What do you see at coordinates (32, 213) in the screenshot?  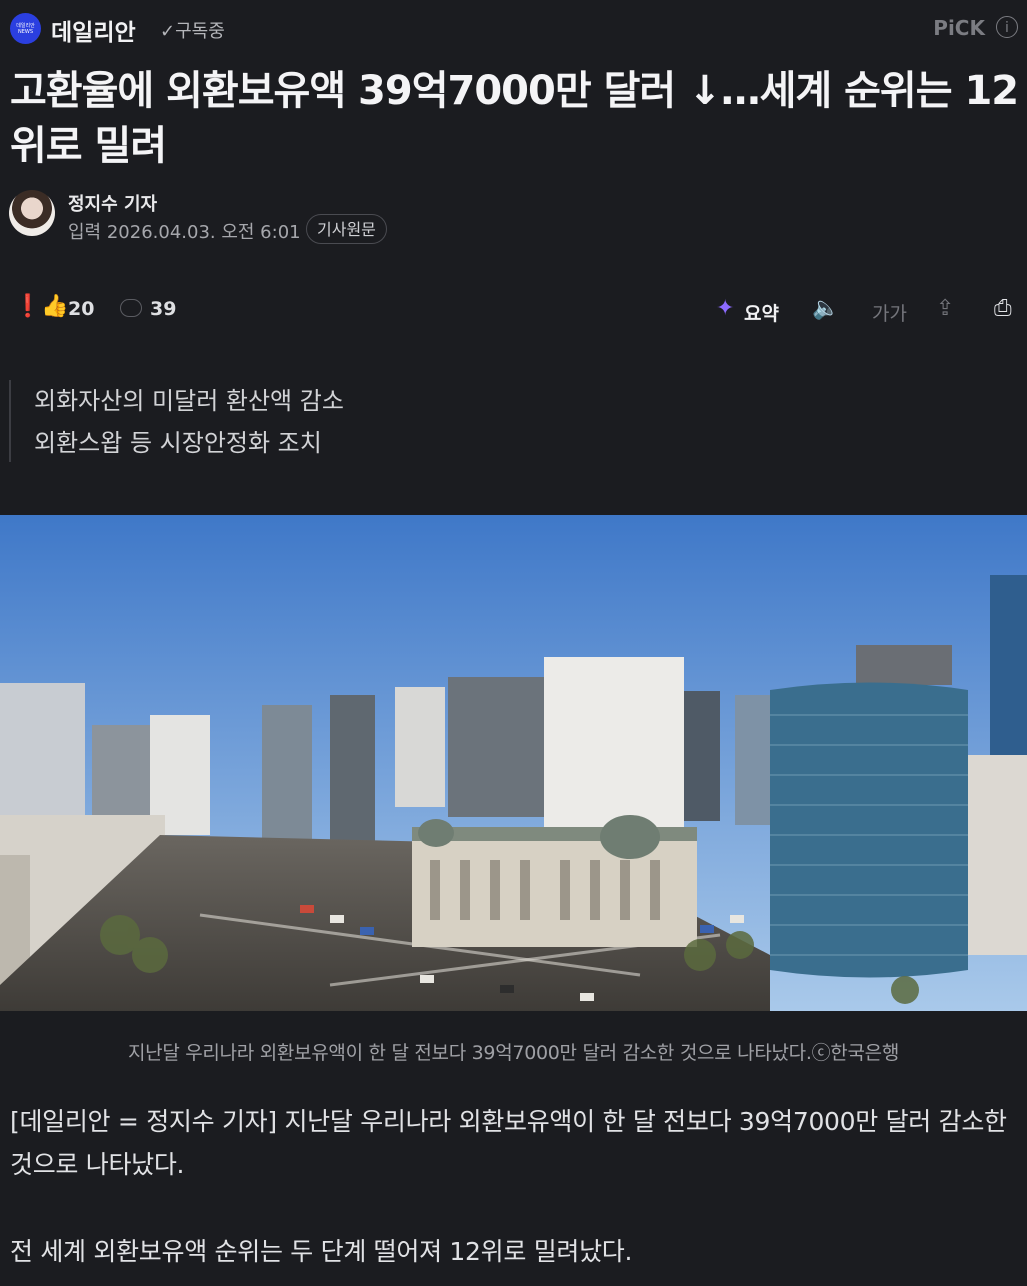 I see `reporter-avatar` at bounding box center [32, 213].